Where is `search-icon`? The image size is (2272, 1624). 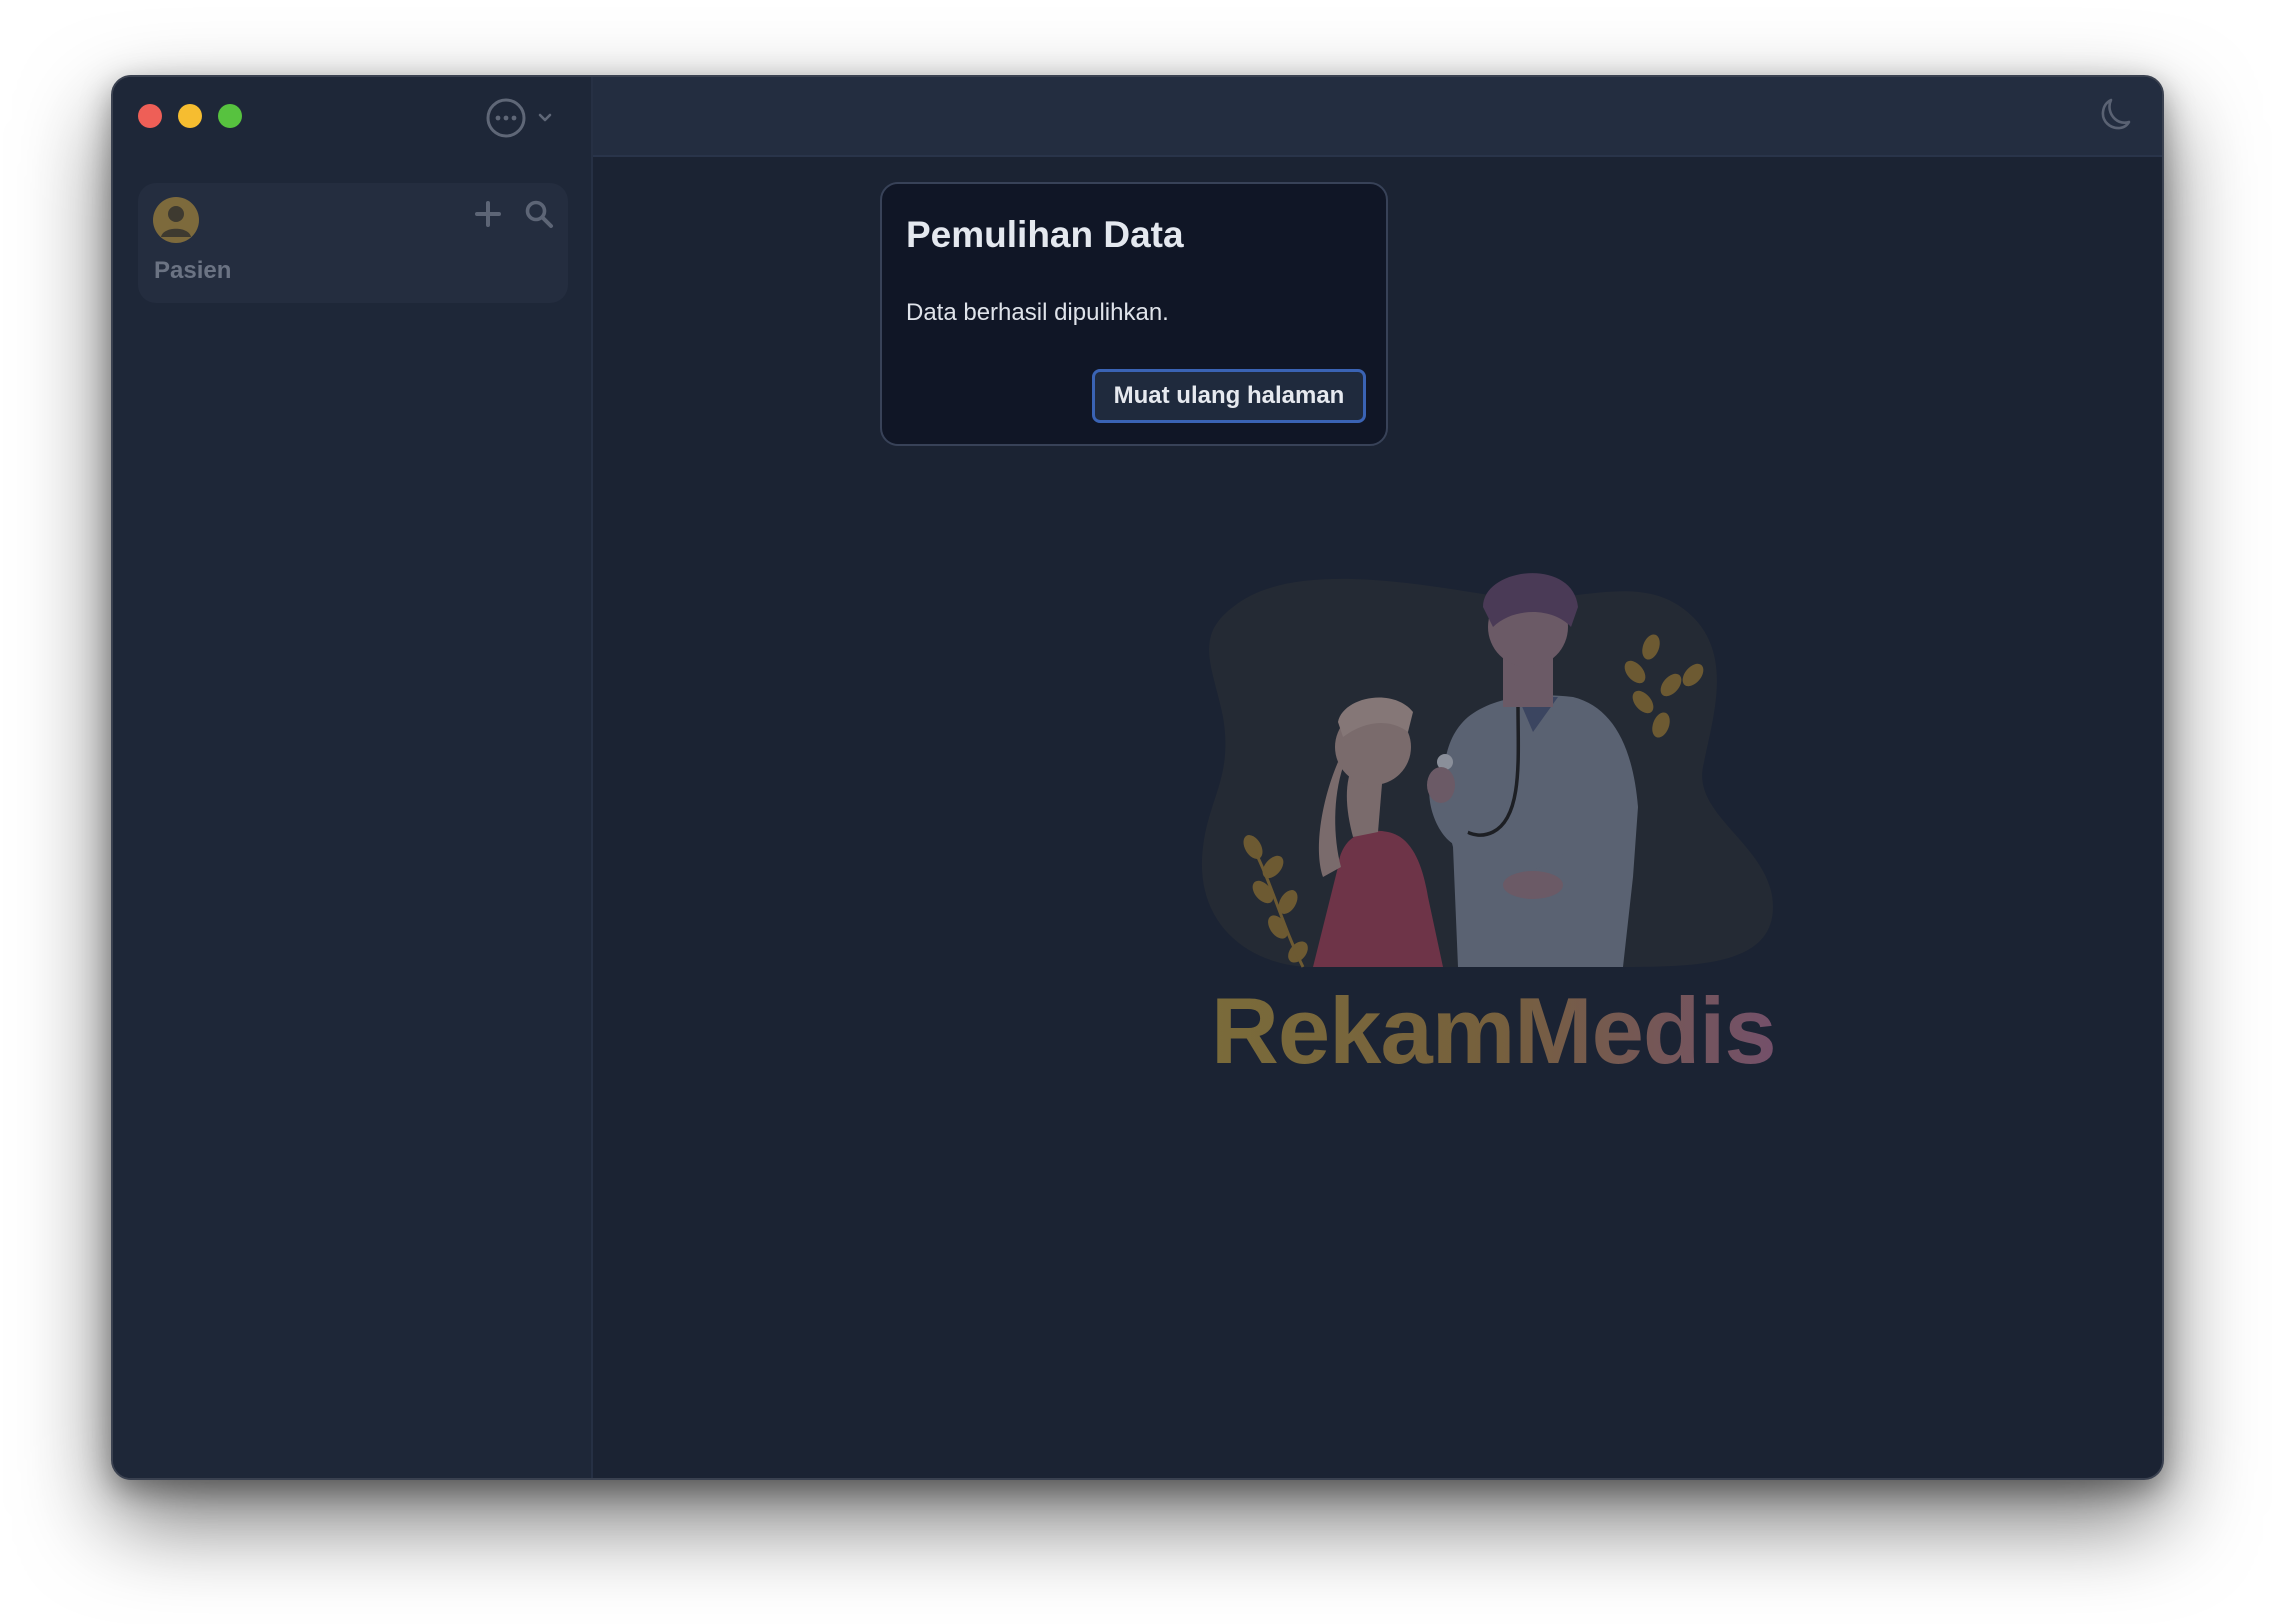
search-icon is located at coordinates (539, 214).